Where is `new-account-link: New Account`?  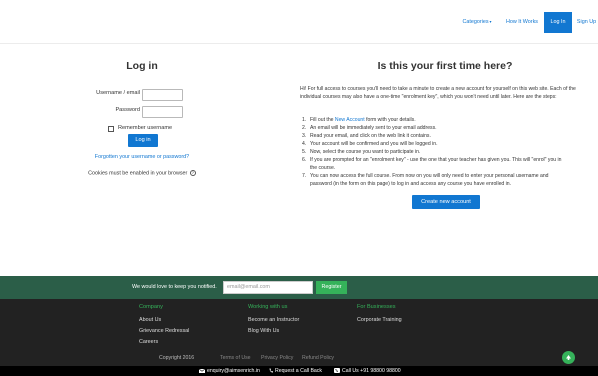
new-account-link: New Account is located at coordinates (350, 120).